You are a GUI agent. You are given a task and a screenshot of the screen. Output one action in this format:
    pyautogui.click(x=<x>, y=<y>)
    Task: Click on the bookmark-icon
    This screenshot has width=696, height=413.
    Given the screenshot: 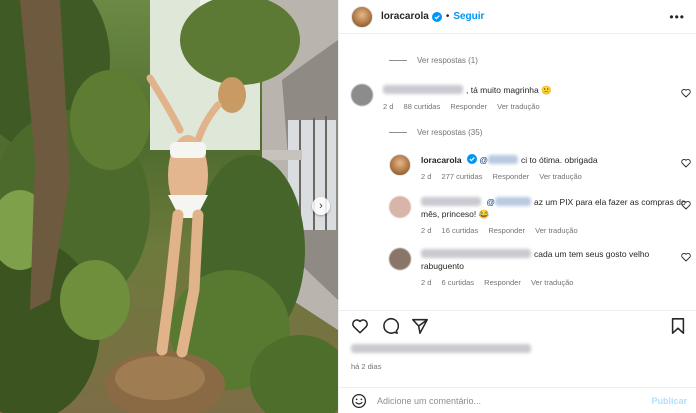 What is the action you would take?
    pyautogui.click(x=678, y=326)
    